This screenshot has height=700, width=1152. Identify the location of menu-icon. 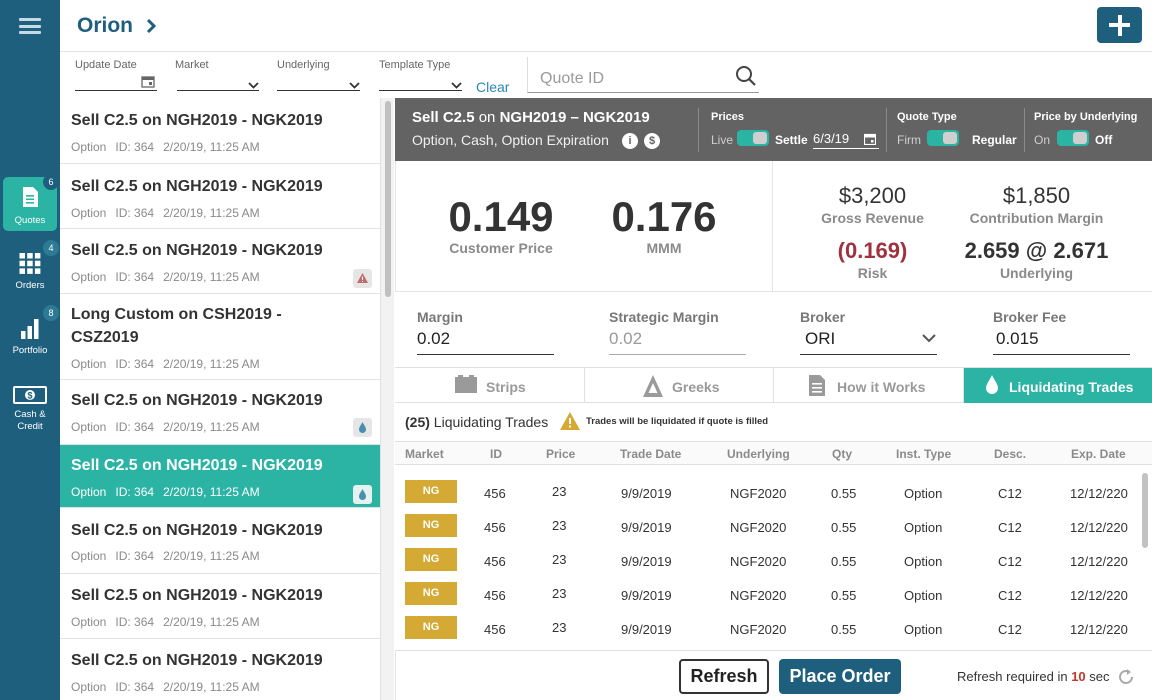
(30, 26).